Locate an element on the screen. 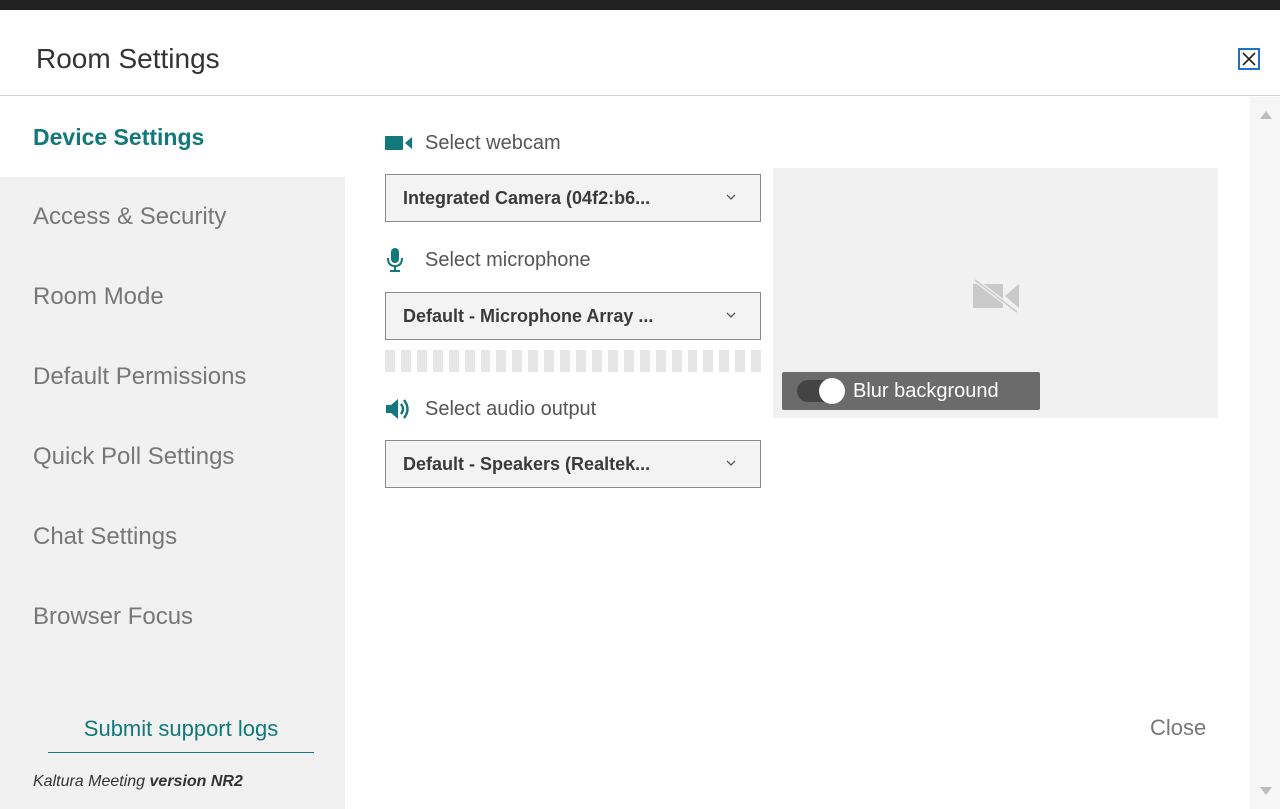 Image resolution: width=1280 pixels, height=809 pixels. sidebar-item-label: Browser Focus is located at coordinates (113, 616).